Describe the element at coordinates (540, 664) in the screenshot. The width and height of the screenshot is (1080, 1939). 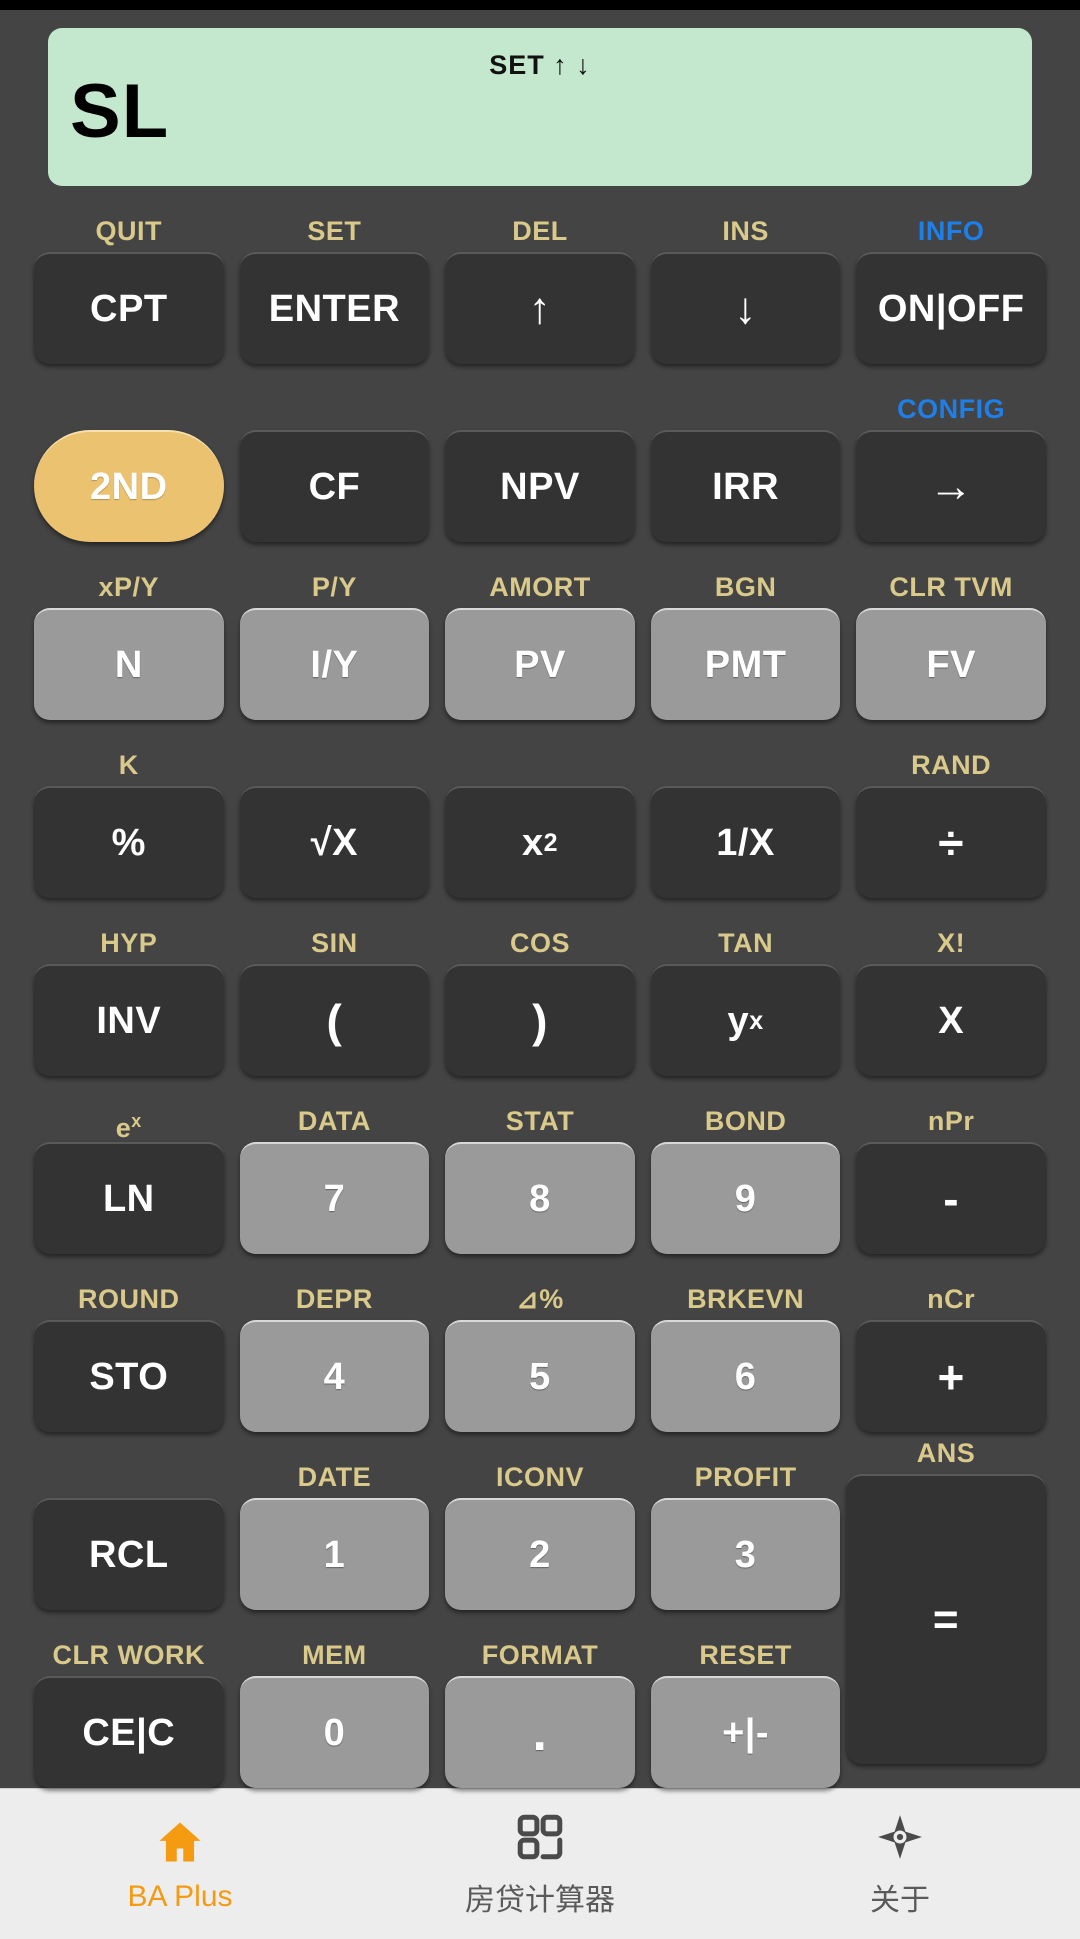
I see `key-pv: PV` at that location.